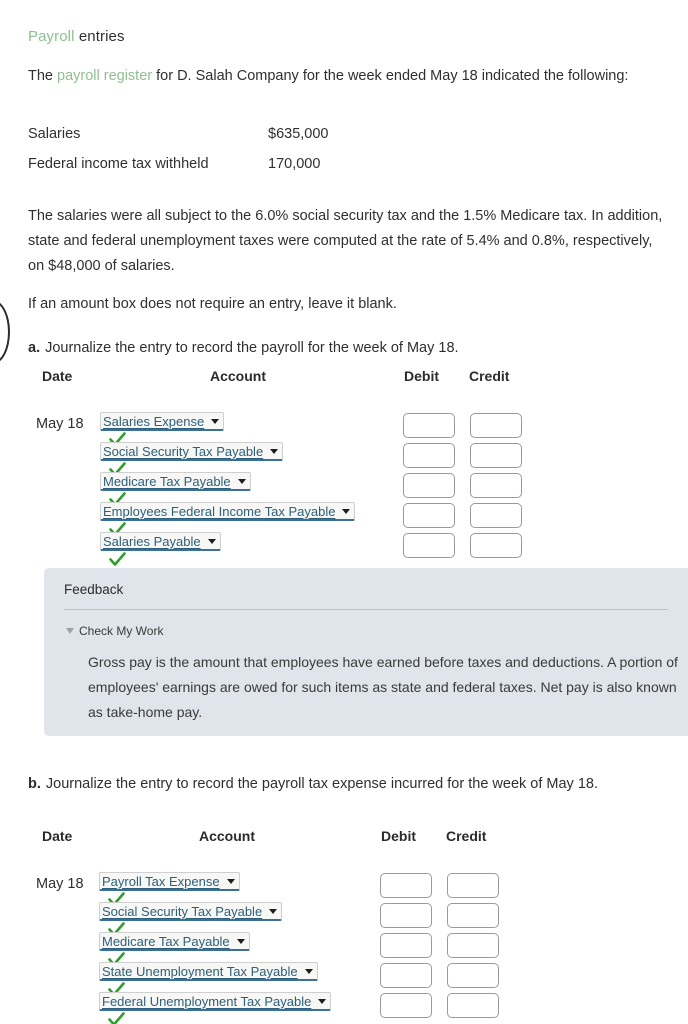 Image resolution: width=688 pixels, height=1024 pixels. I want to click on account-cell: Federal Unemployment Tax Payable, so click(215, 1008).